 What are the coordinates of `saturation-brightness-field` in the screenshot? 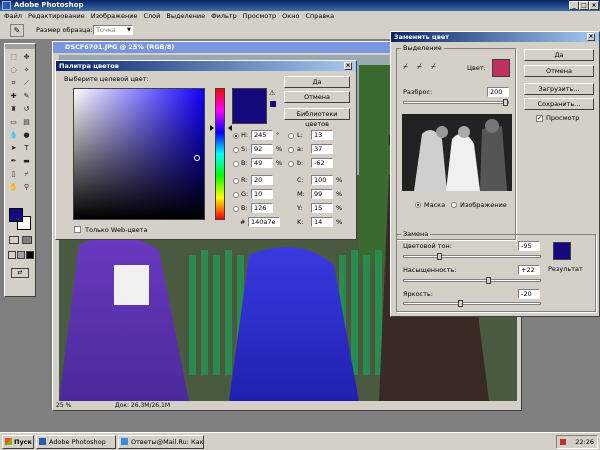 It's located at (139, 154).